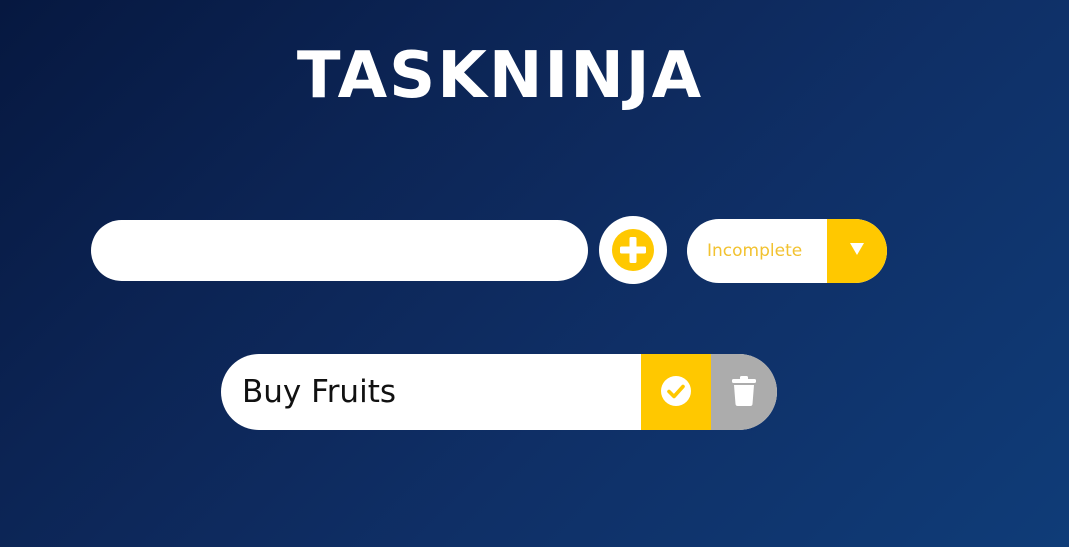 The width and height of the screenshot is (1069, 547). I want to click on filter-select: Incomplete, so click(787, 251).